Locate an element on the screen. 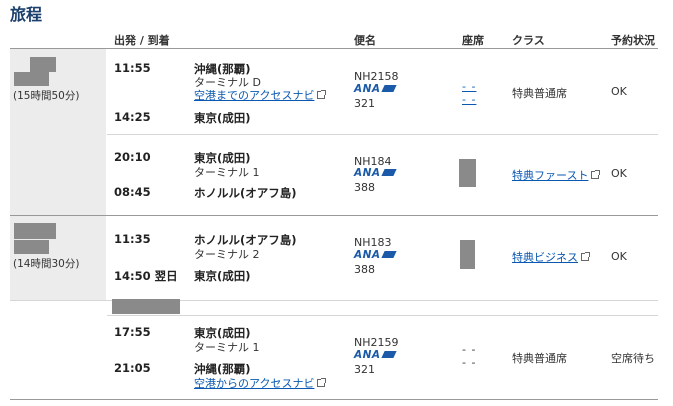 This screenshot has width=673, height=406. flight-number: NH183 is located at coordinates (373, 242).